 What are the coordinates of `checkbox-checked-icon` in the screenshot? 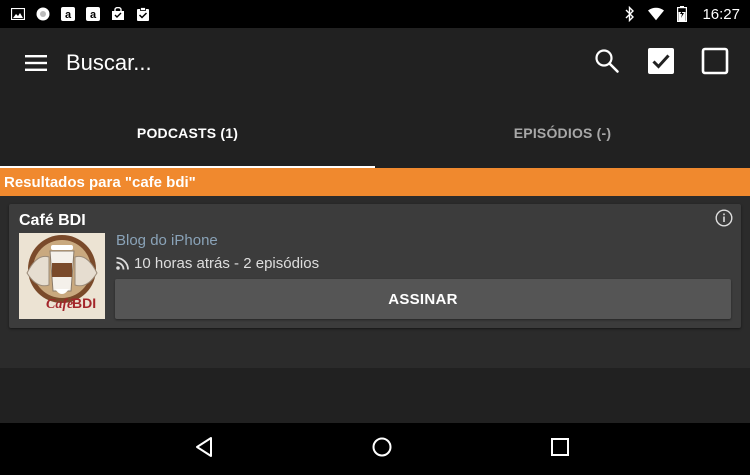 It's located at (661, 63).